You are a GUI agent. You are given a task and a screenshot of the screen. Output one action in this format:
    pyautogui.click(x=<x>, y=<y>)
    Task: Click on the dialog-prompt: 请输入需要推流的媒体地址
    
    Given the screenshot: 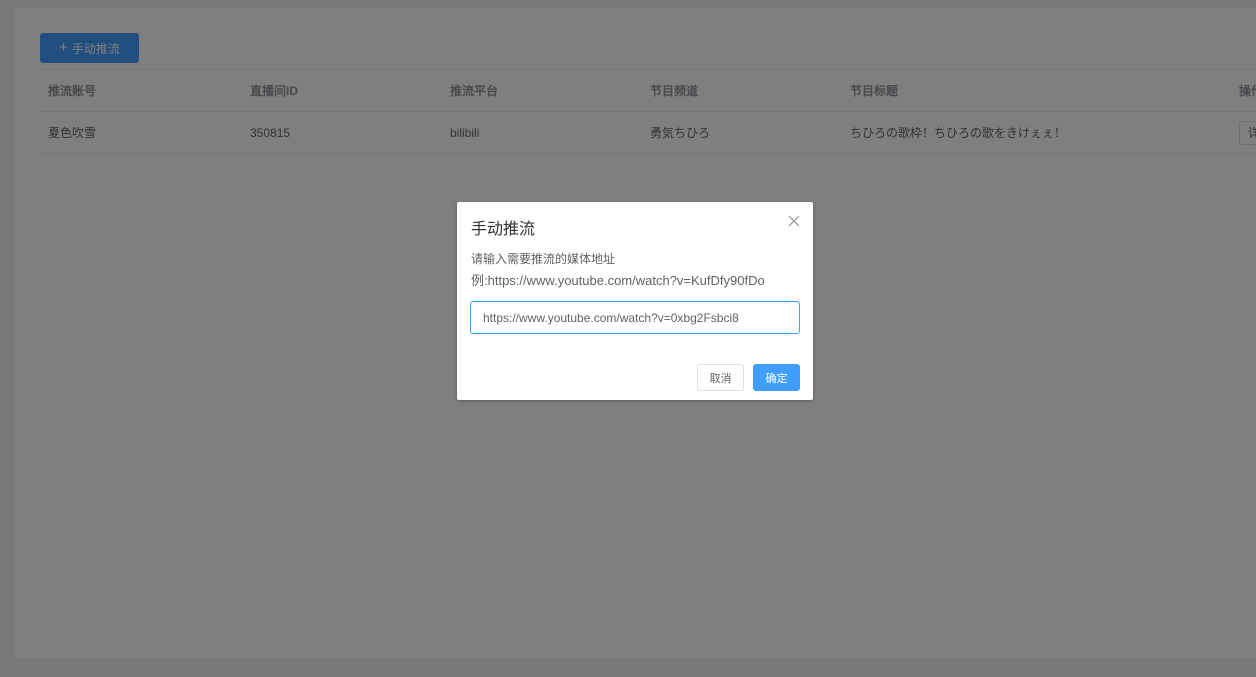 What is the action you would take?
    pyautogui.click(x=543, y=259)
    